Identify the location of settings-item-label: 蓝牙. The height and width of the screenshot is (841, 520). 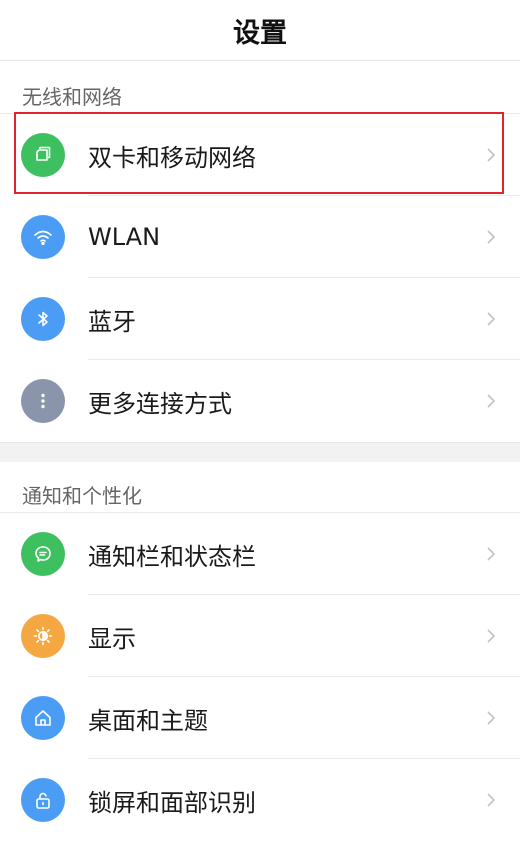
(112, 321).